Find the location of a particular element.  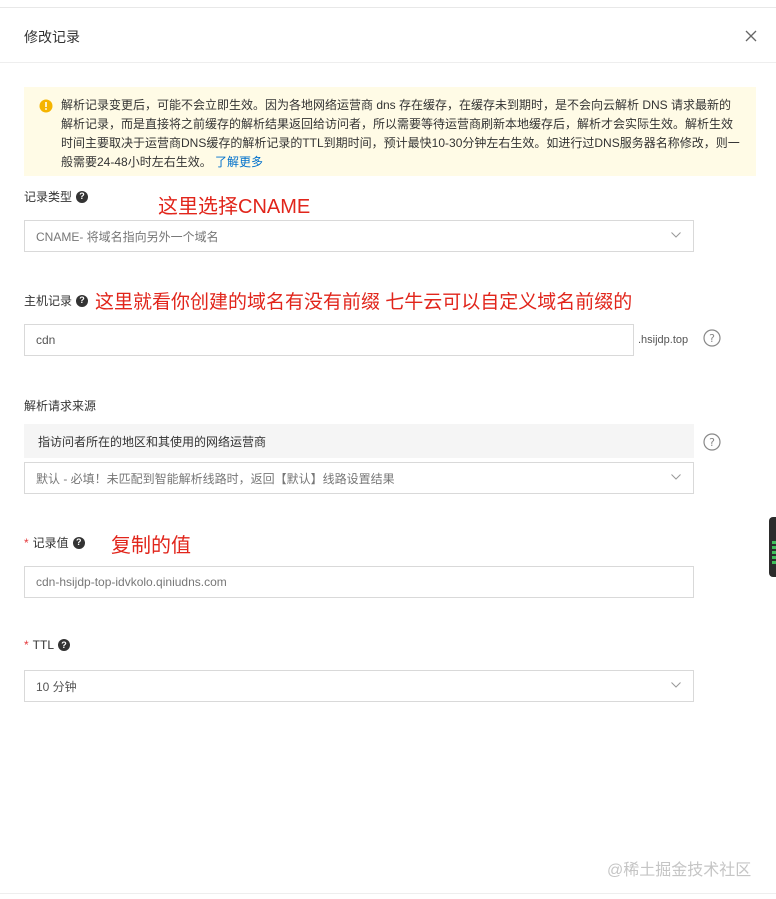

close-icon is located at coordinates (751, 36).